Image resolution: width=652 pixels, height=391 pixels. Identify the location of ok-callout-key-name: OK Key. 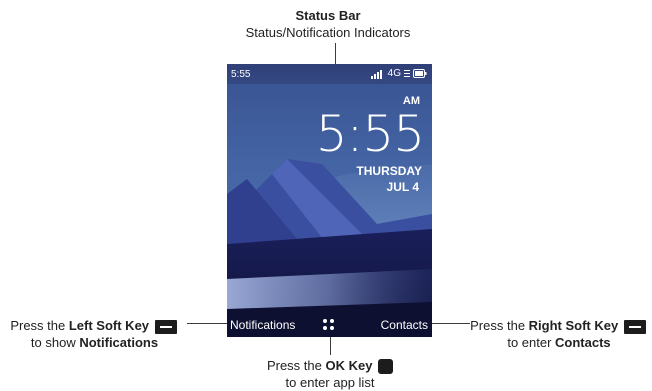
(349, 365).